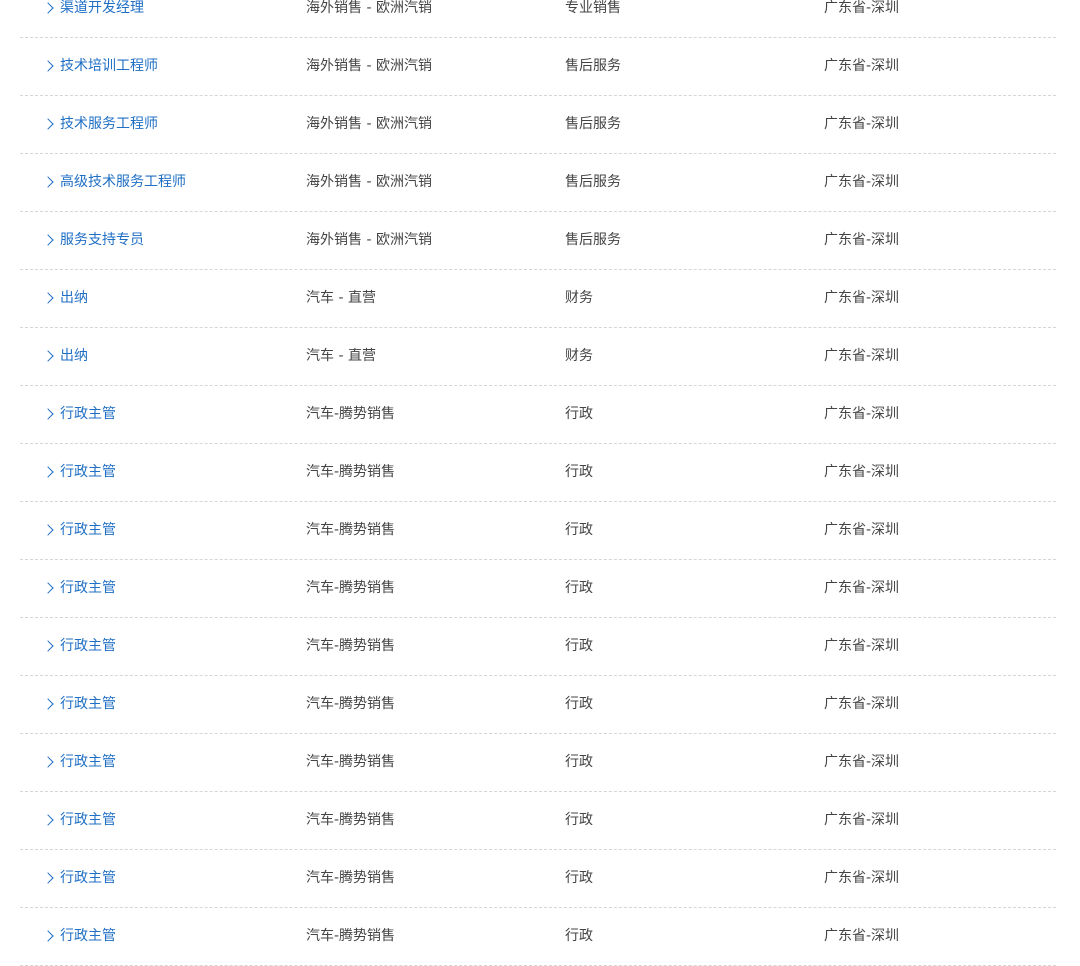  What do you see at coordinates (109, 66) in the screenshot?
I see `job-title-text: 技术培训工程师` at bounding box center [109, 66].